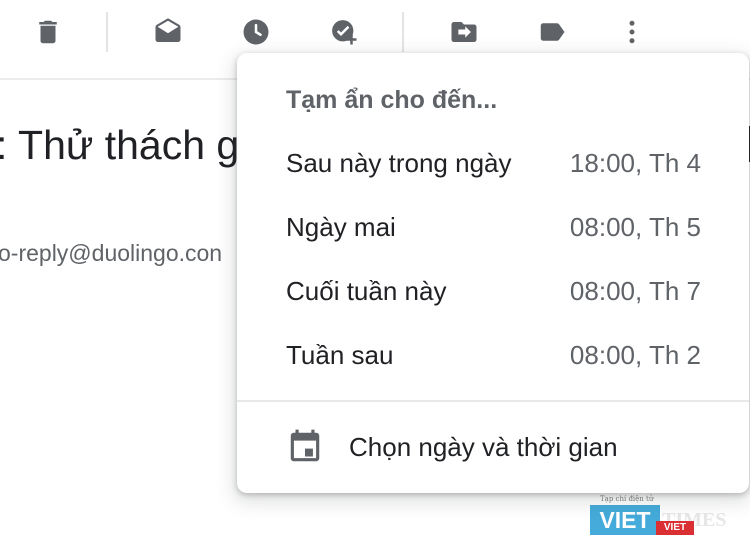 The image size is (750, 552). What do you see at coordinates (666, 520) in the screenshot?
I see `viettimes-watermark: Tạp chí điện tử VIET TIMES VIET` at bounding box center [666, 520].